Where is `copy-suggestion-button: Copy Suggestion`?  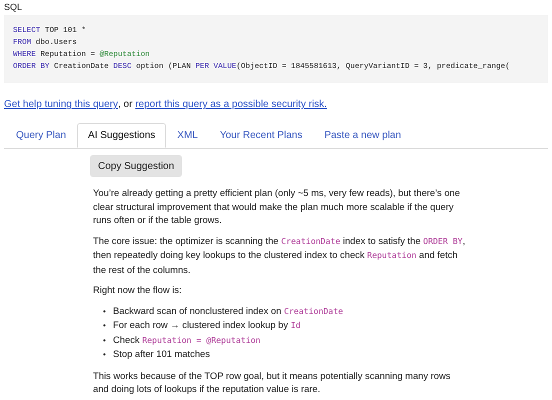
copy-suggestion-button: Copy Suggestion is located at coordinates (136, 166).